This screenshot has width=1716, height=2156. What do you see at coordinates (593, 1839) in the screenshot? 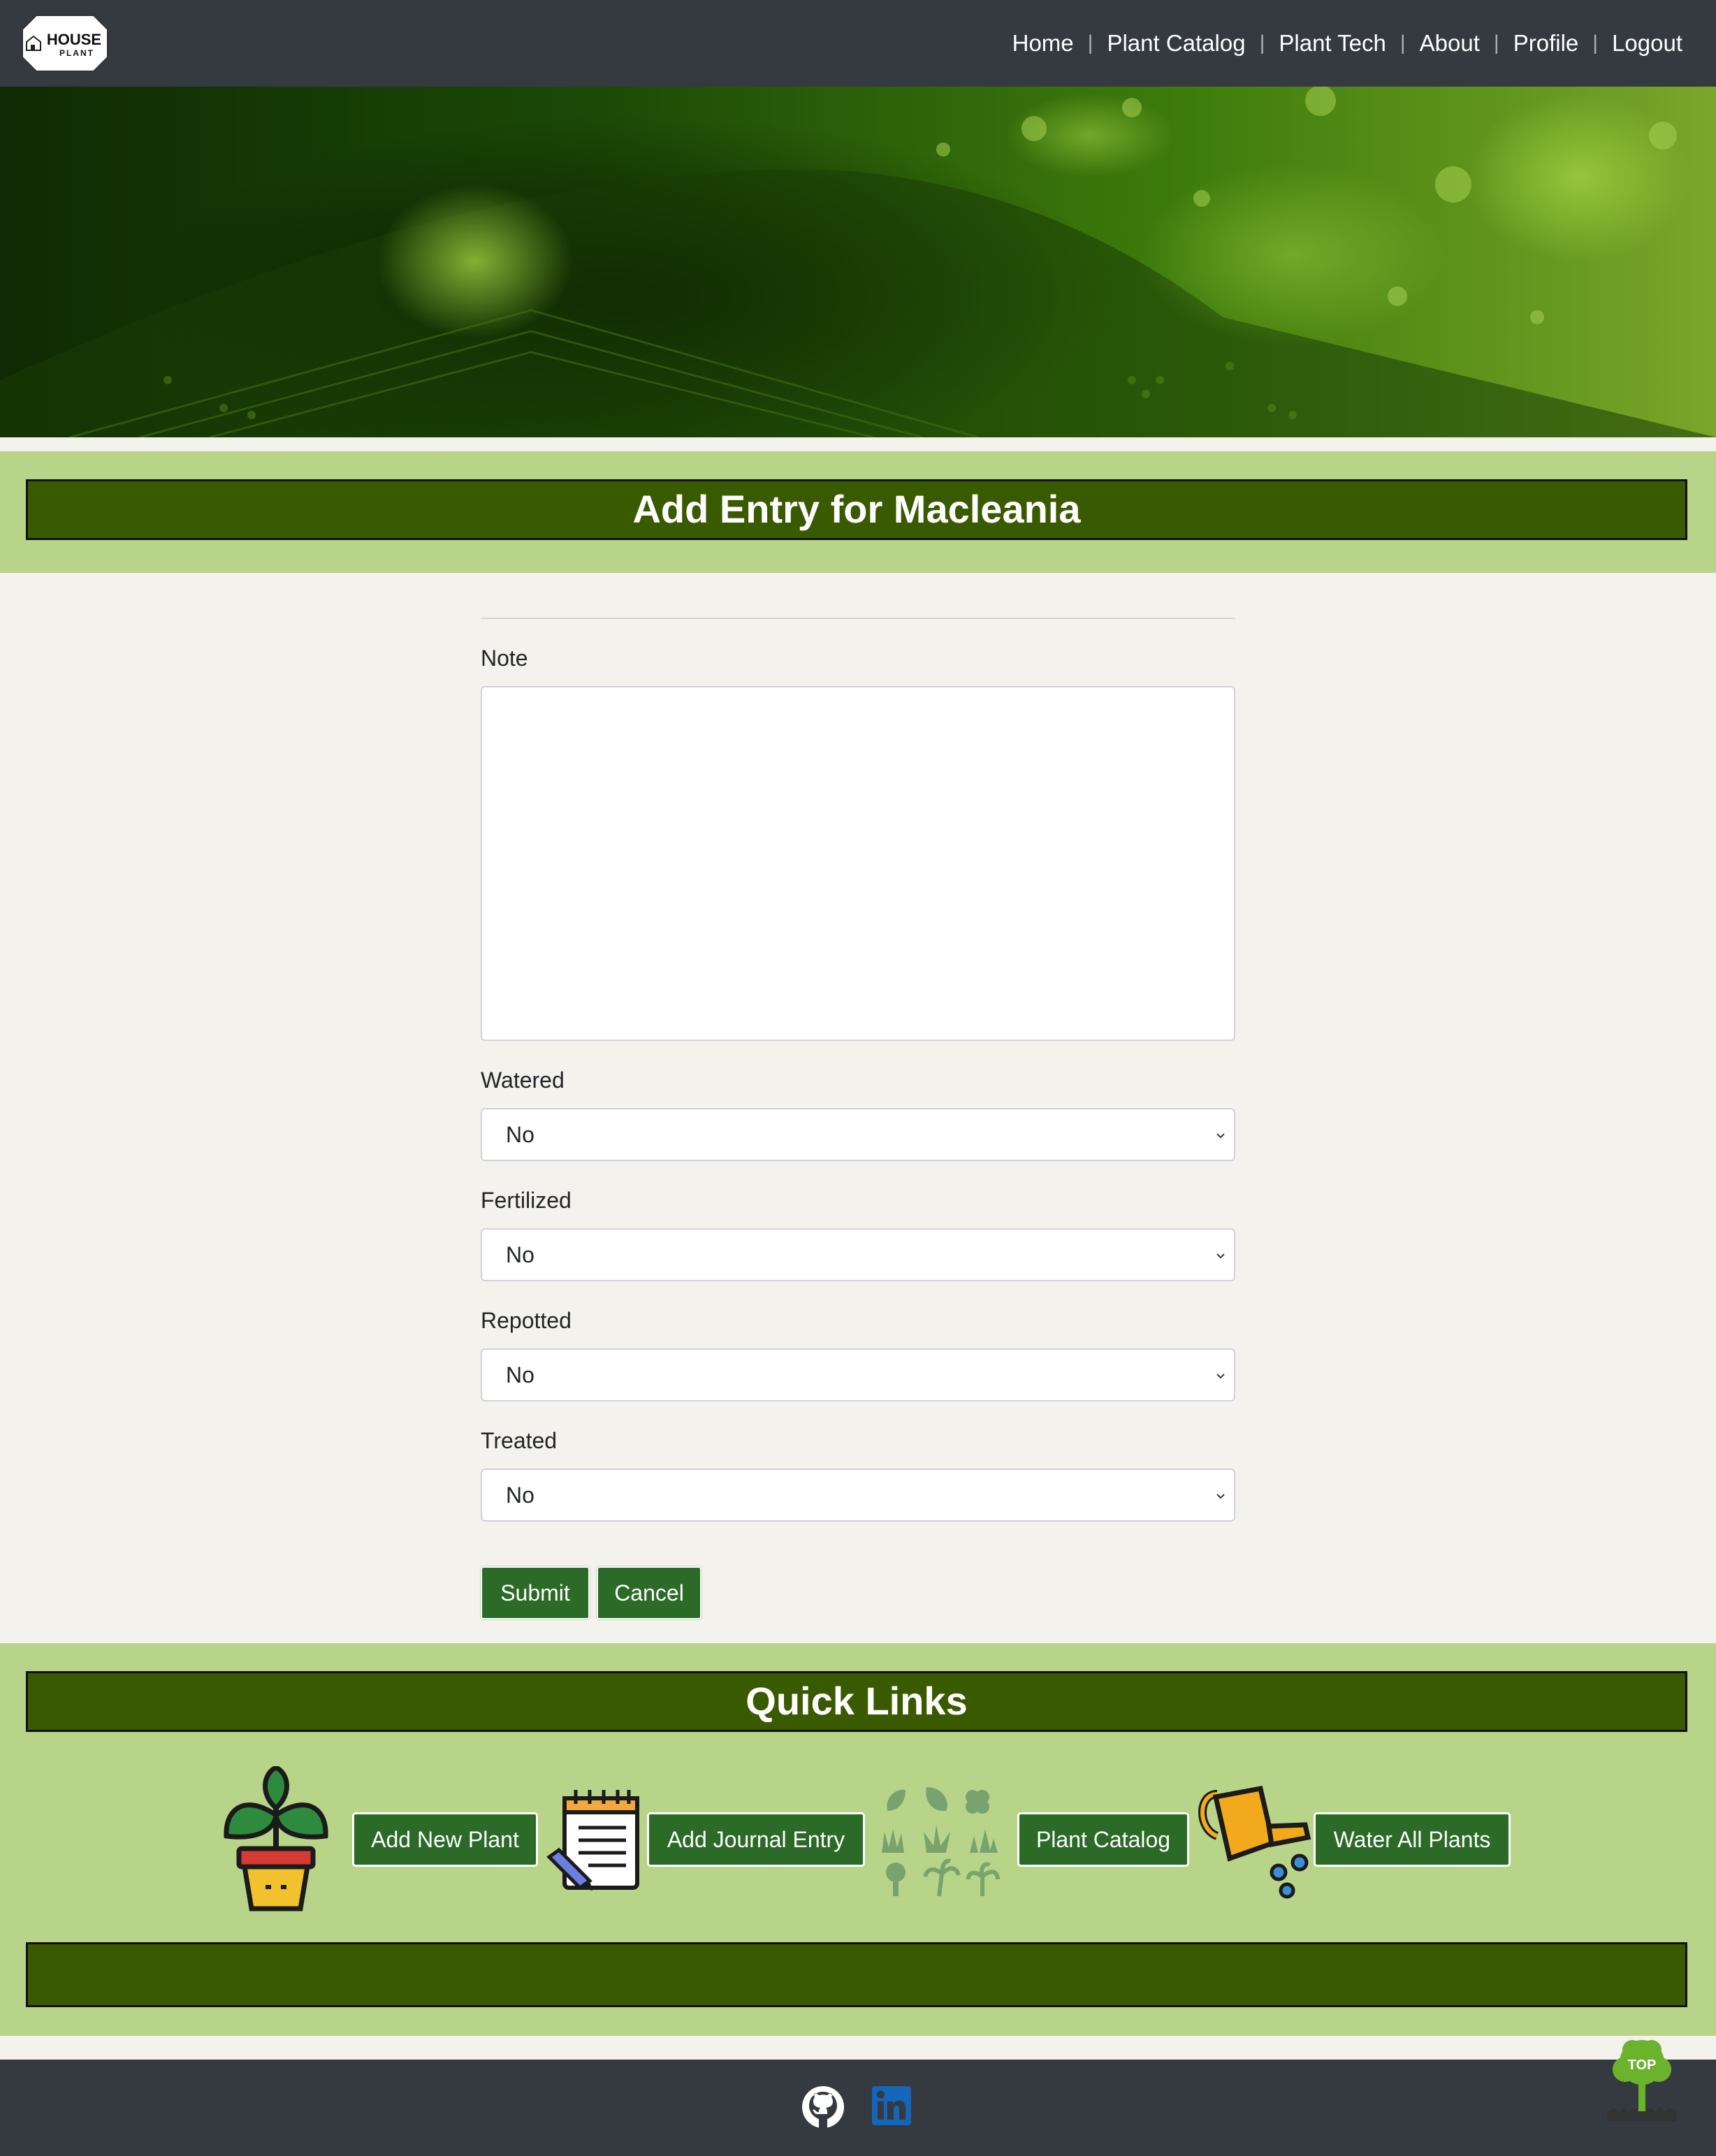
I see `notepad-pencil-icon` at bounding box center [593, 1839].